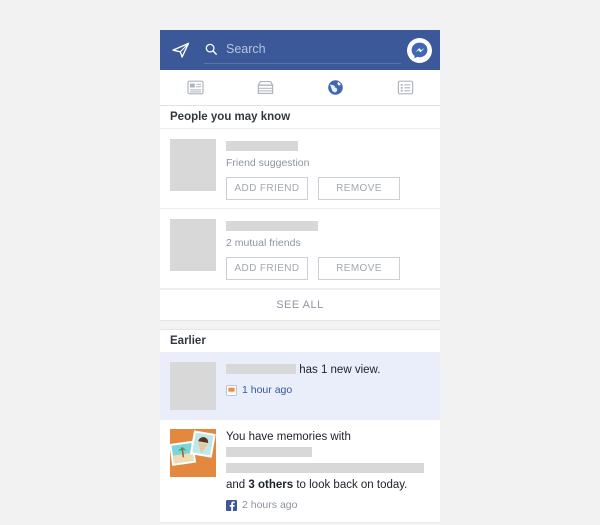 This screenshot has width=600, height=525. What do you see at coordinates (270, 505) in the screenshot?
I see `notification-timestamp: 2 hours ago` at bounding box center [270, 505].